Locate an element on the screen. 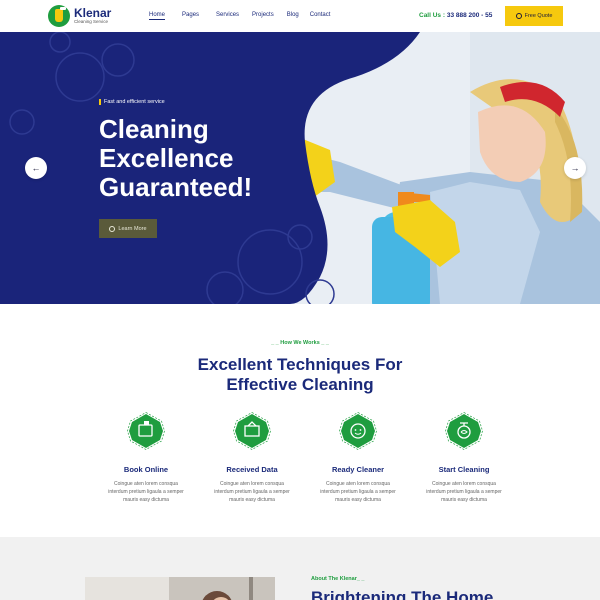 This screenshot has height=600, width=600. nav-pages: Pages is located at coordinates (190, 16).